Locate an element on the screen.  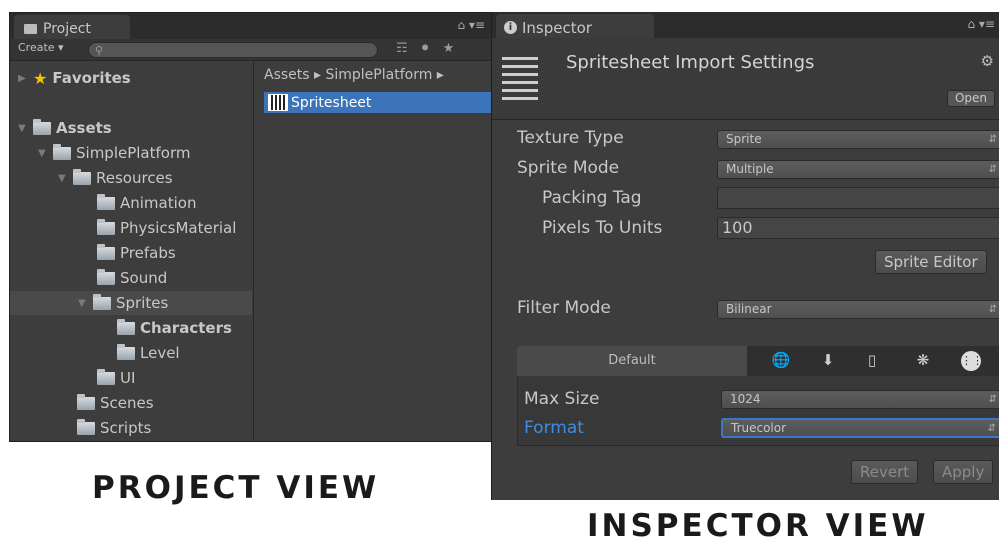
android-icon: ❋ is located at coordinates (923, 360).